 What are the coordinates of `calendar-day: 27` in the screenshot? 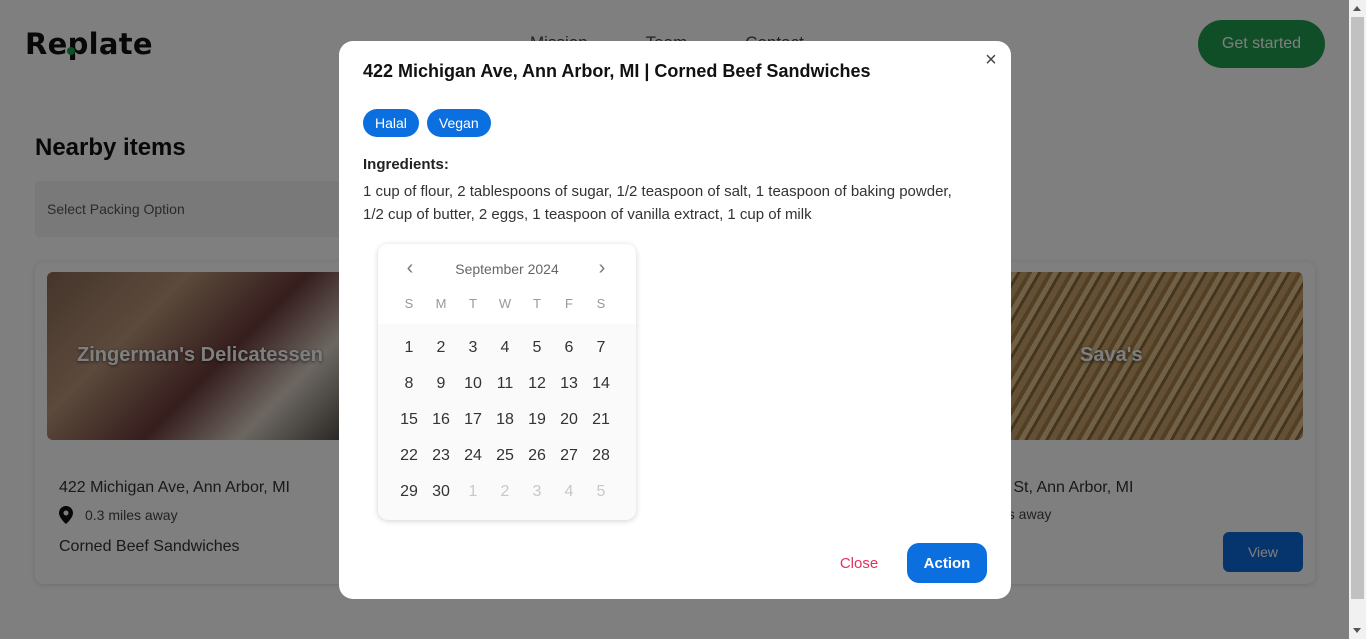 It's located at (569, 462).